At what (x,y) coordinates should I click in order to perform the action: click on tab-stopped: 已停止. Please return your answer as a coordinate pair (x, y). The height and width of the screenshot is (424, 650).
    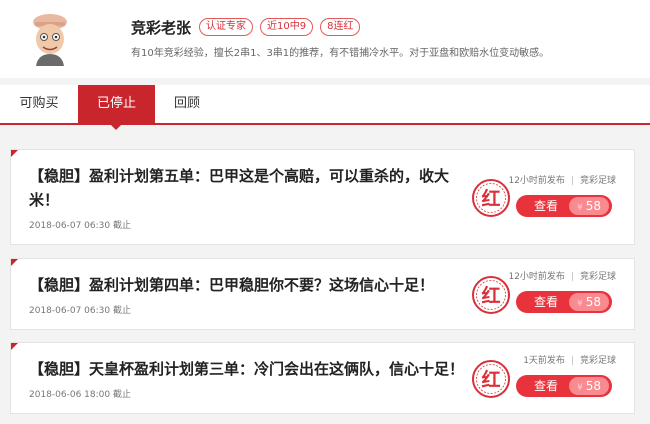
    Looking at the image, I should click on (116, 104).